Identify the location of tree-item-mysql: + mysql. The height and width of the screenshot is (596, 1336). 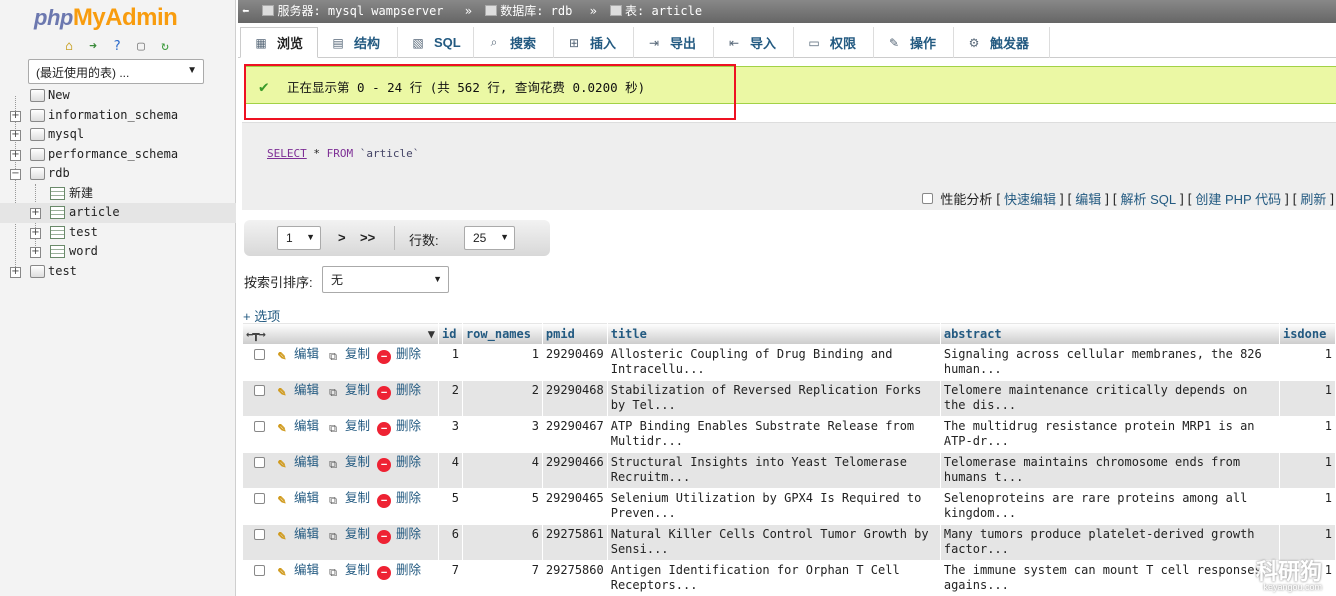
(118, 135).